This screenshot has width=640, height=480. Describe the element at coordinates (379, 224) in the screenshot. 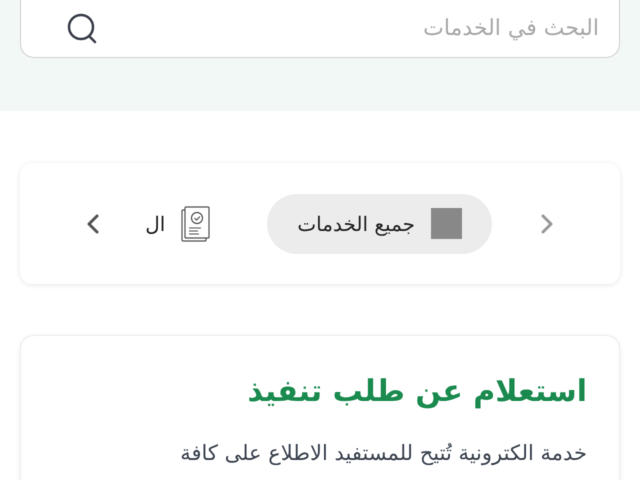

I see `category-chip: جميع الخدمات` at that location.